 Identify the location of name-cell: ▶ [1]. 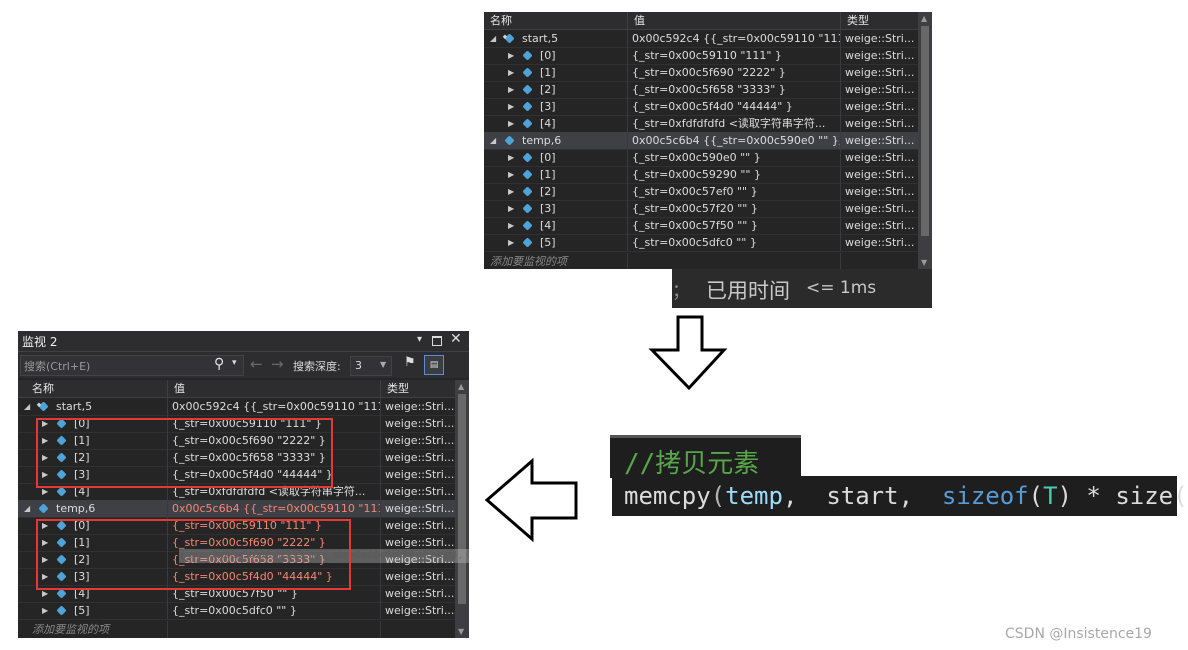
(556, 174).